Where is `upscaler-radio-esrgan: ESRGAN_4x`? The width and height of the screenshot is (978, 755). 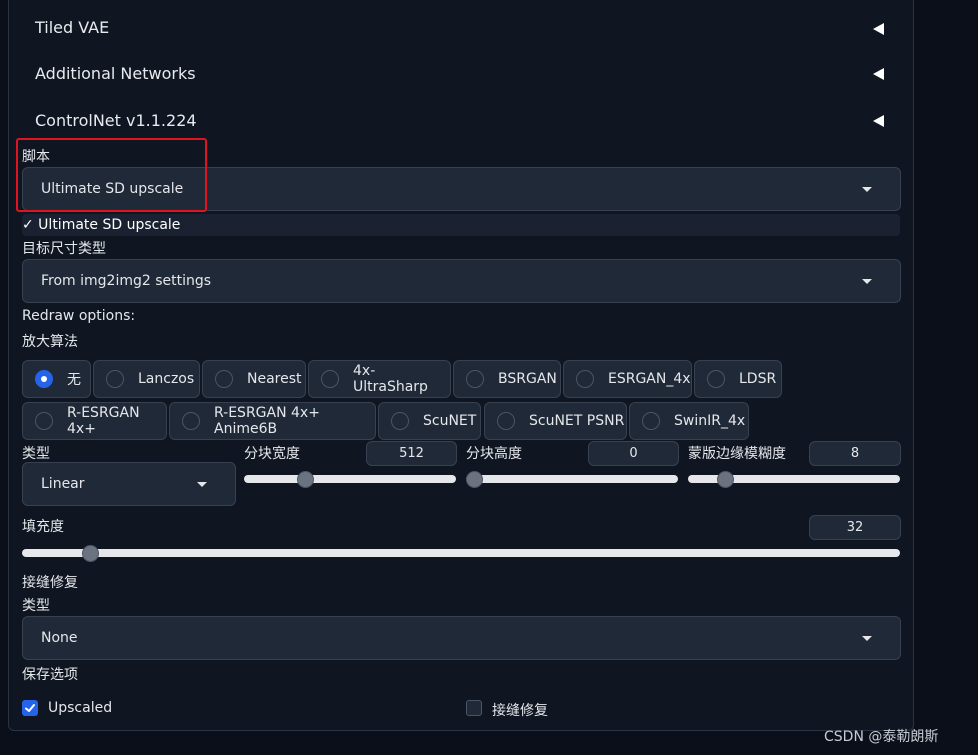
upscaler-radio-esrgan: ESRGAN_4x is located at coordinates (627, 379).